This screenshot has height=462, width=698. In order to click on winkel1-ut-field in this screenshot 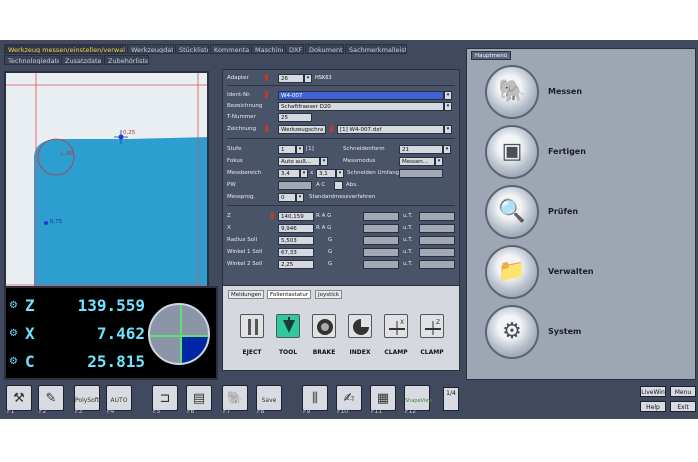, I will do `click(437, 252)`.